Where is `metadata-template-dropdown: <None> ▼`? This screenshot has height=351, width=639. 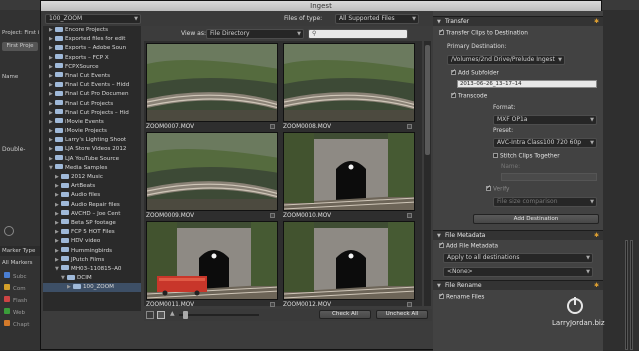 metadata-template-dropdown: <None> ▼ is located at coordinates (518, 272).